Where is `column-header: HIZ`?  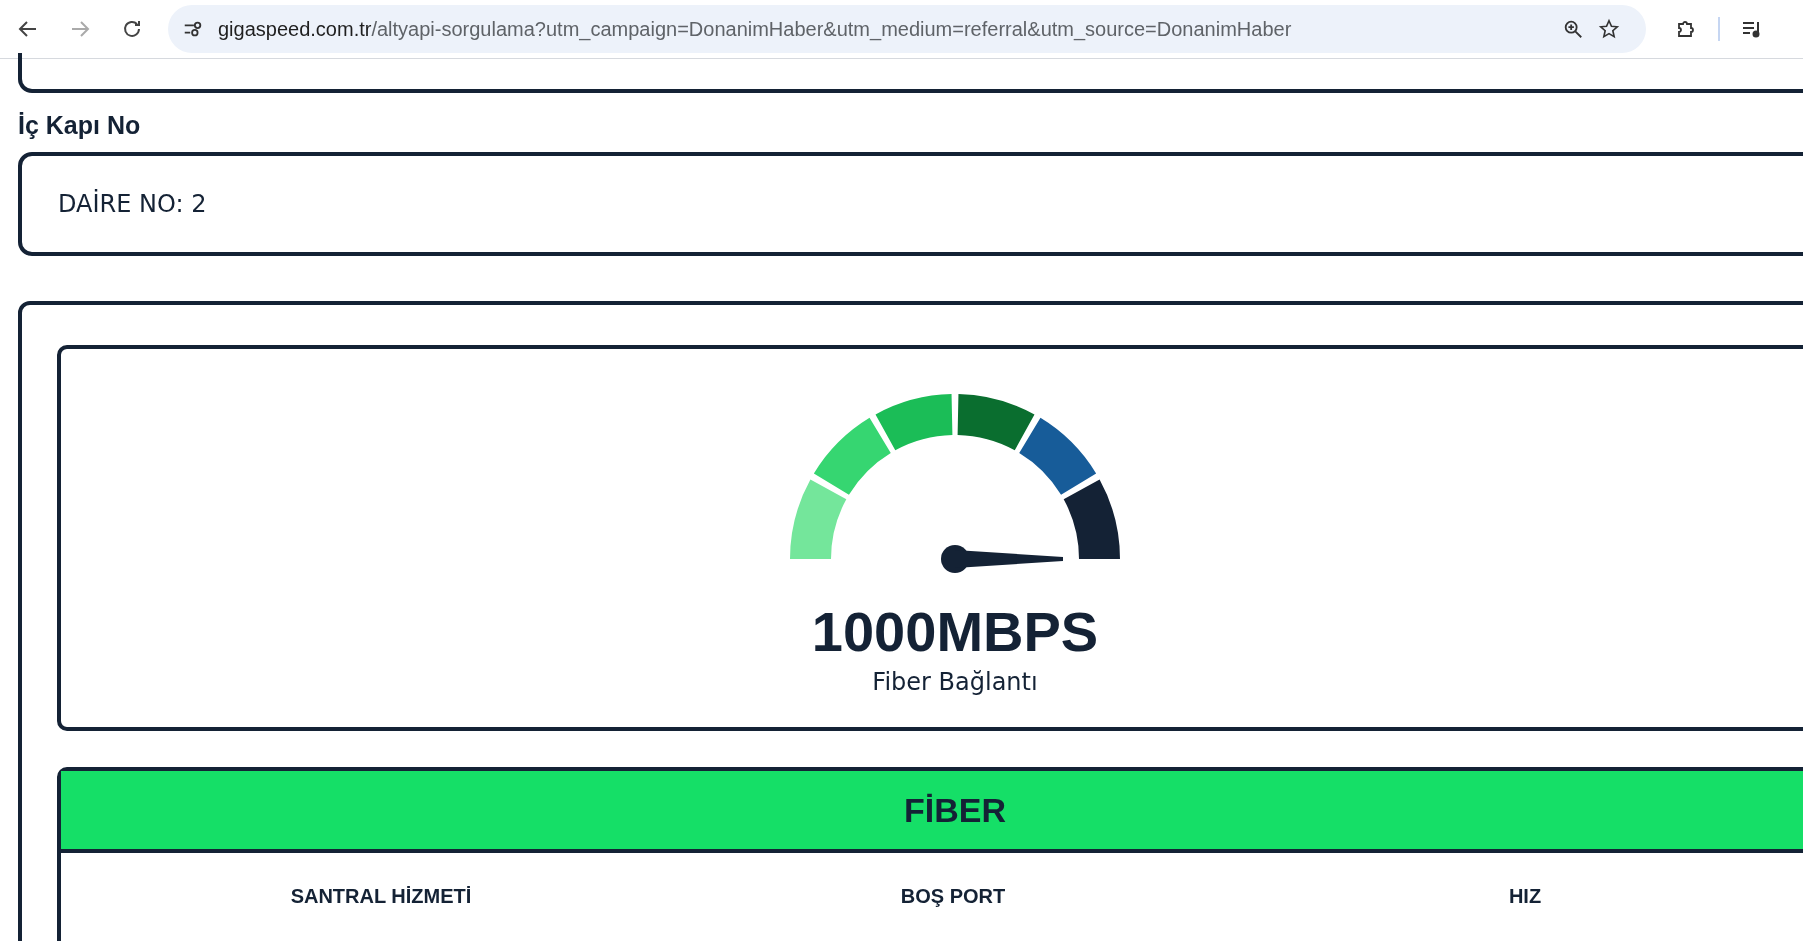 column-header: HIZ is located at coordinates (1525, 896).